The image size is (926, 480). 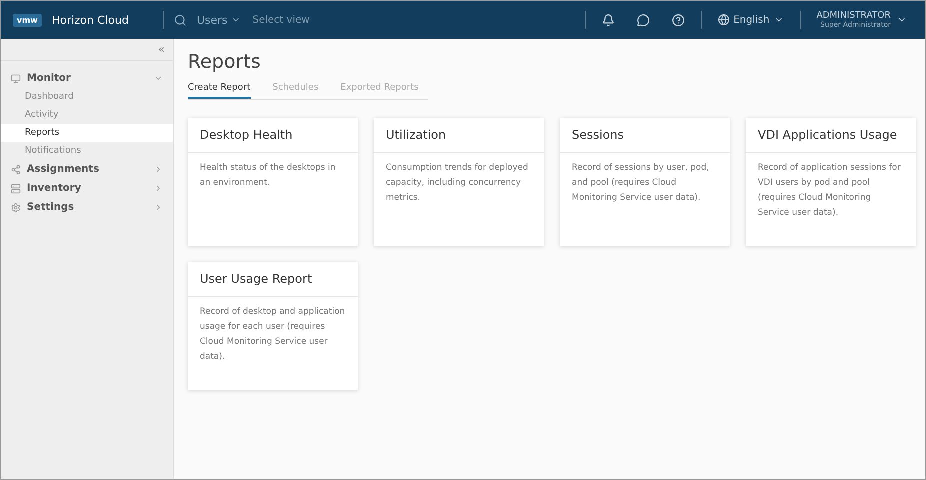 I want to click on tab: Create Report, so click(x=219, y=89).